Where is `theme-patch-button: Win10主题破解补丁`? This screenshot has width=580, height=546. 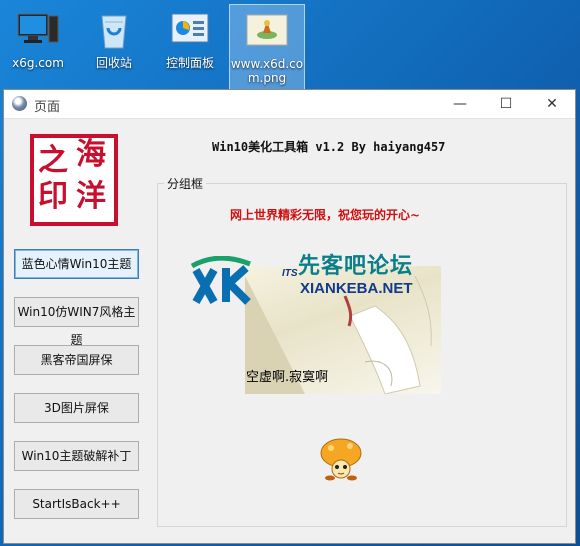 theme-patch-button: Win10主题破解补丁 is located at coordinates (76, 456).